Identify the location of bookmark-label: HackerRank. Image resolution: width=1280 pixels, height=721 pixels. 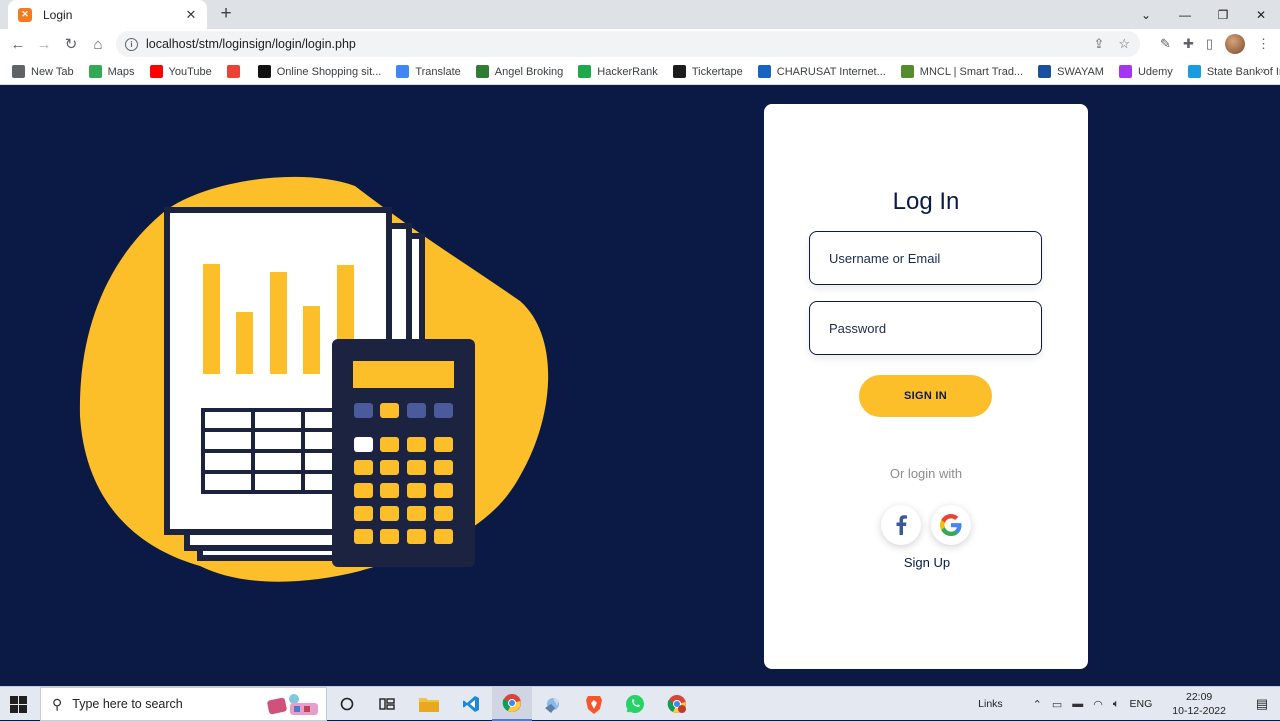
(627, 71).